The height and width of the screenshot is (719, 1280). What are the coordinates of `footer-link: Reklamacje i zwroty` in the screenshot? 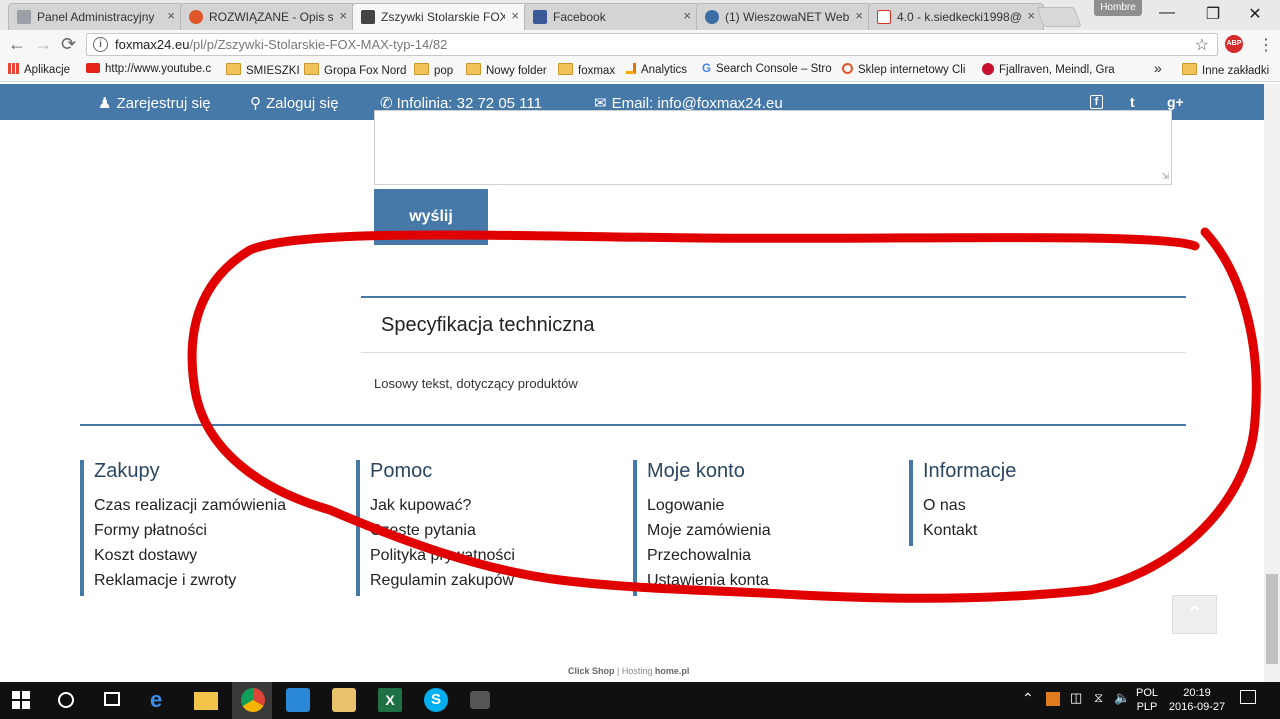 It's located at (190, 583).